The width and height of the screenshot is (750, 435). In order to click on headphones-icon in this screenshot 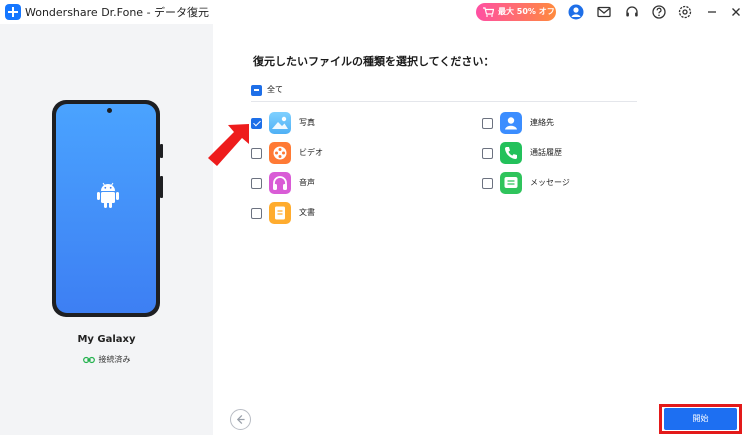, I will do `click(280, 183)`.